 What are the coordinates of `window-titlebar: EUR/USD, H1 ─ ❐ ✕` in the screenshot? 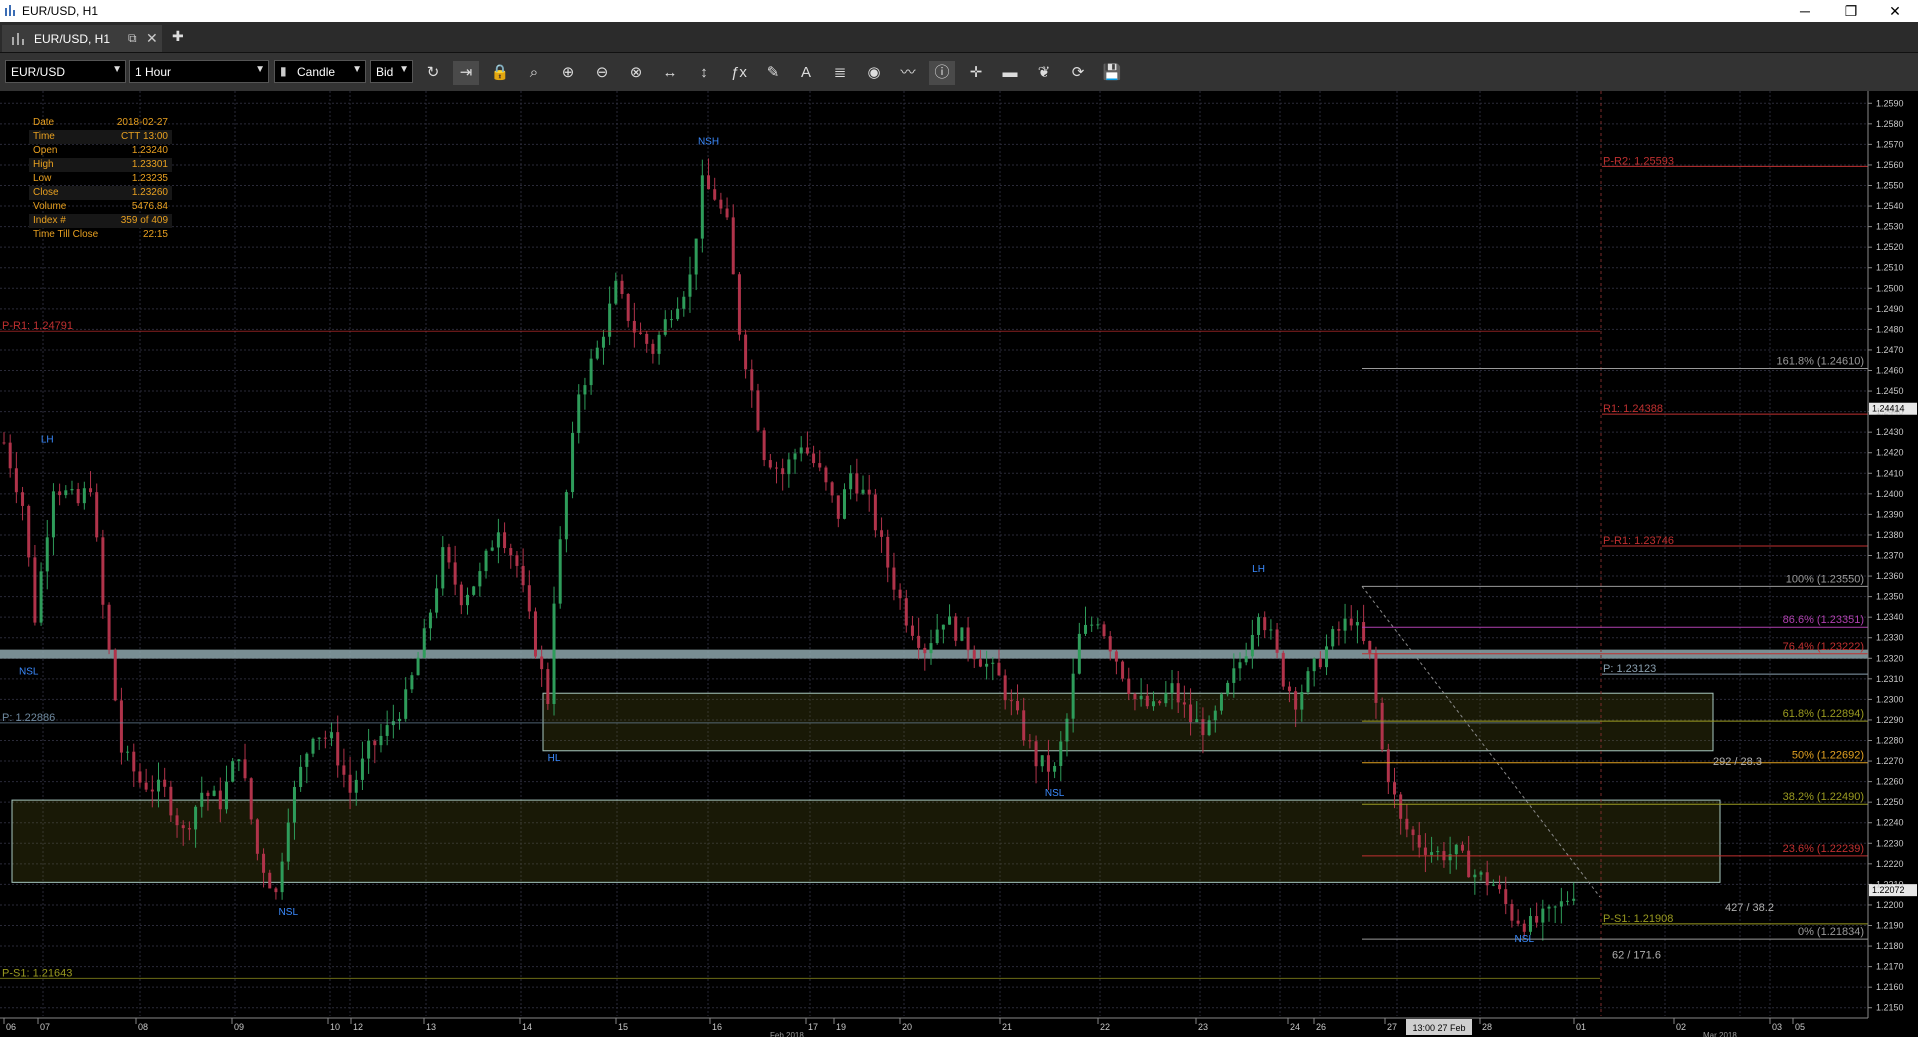 It's located at (959, 11).